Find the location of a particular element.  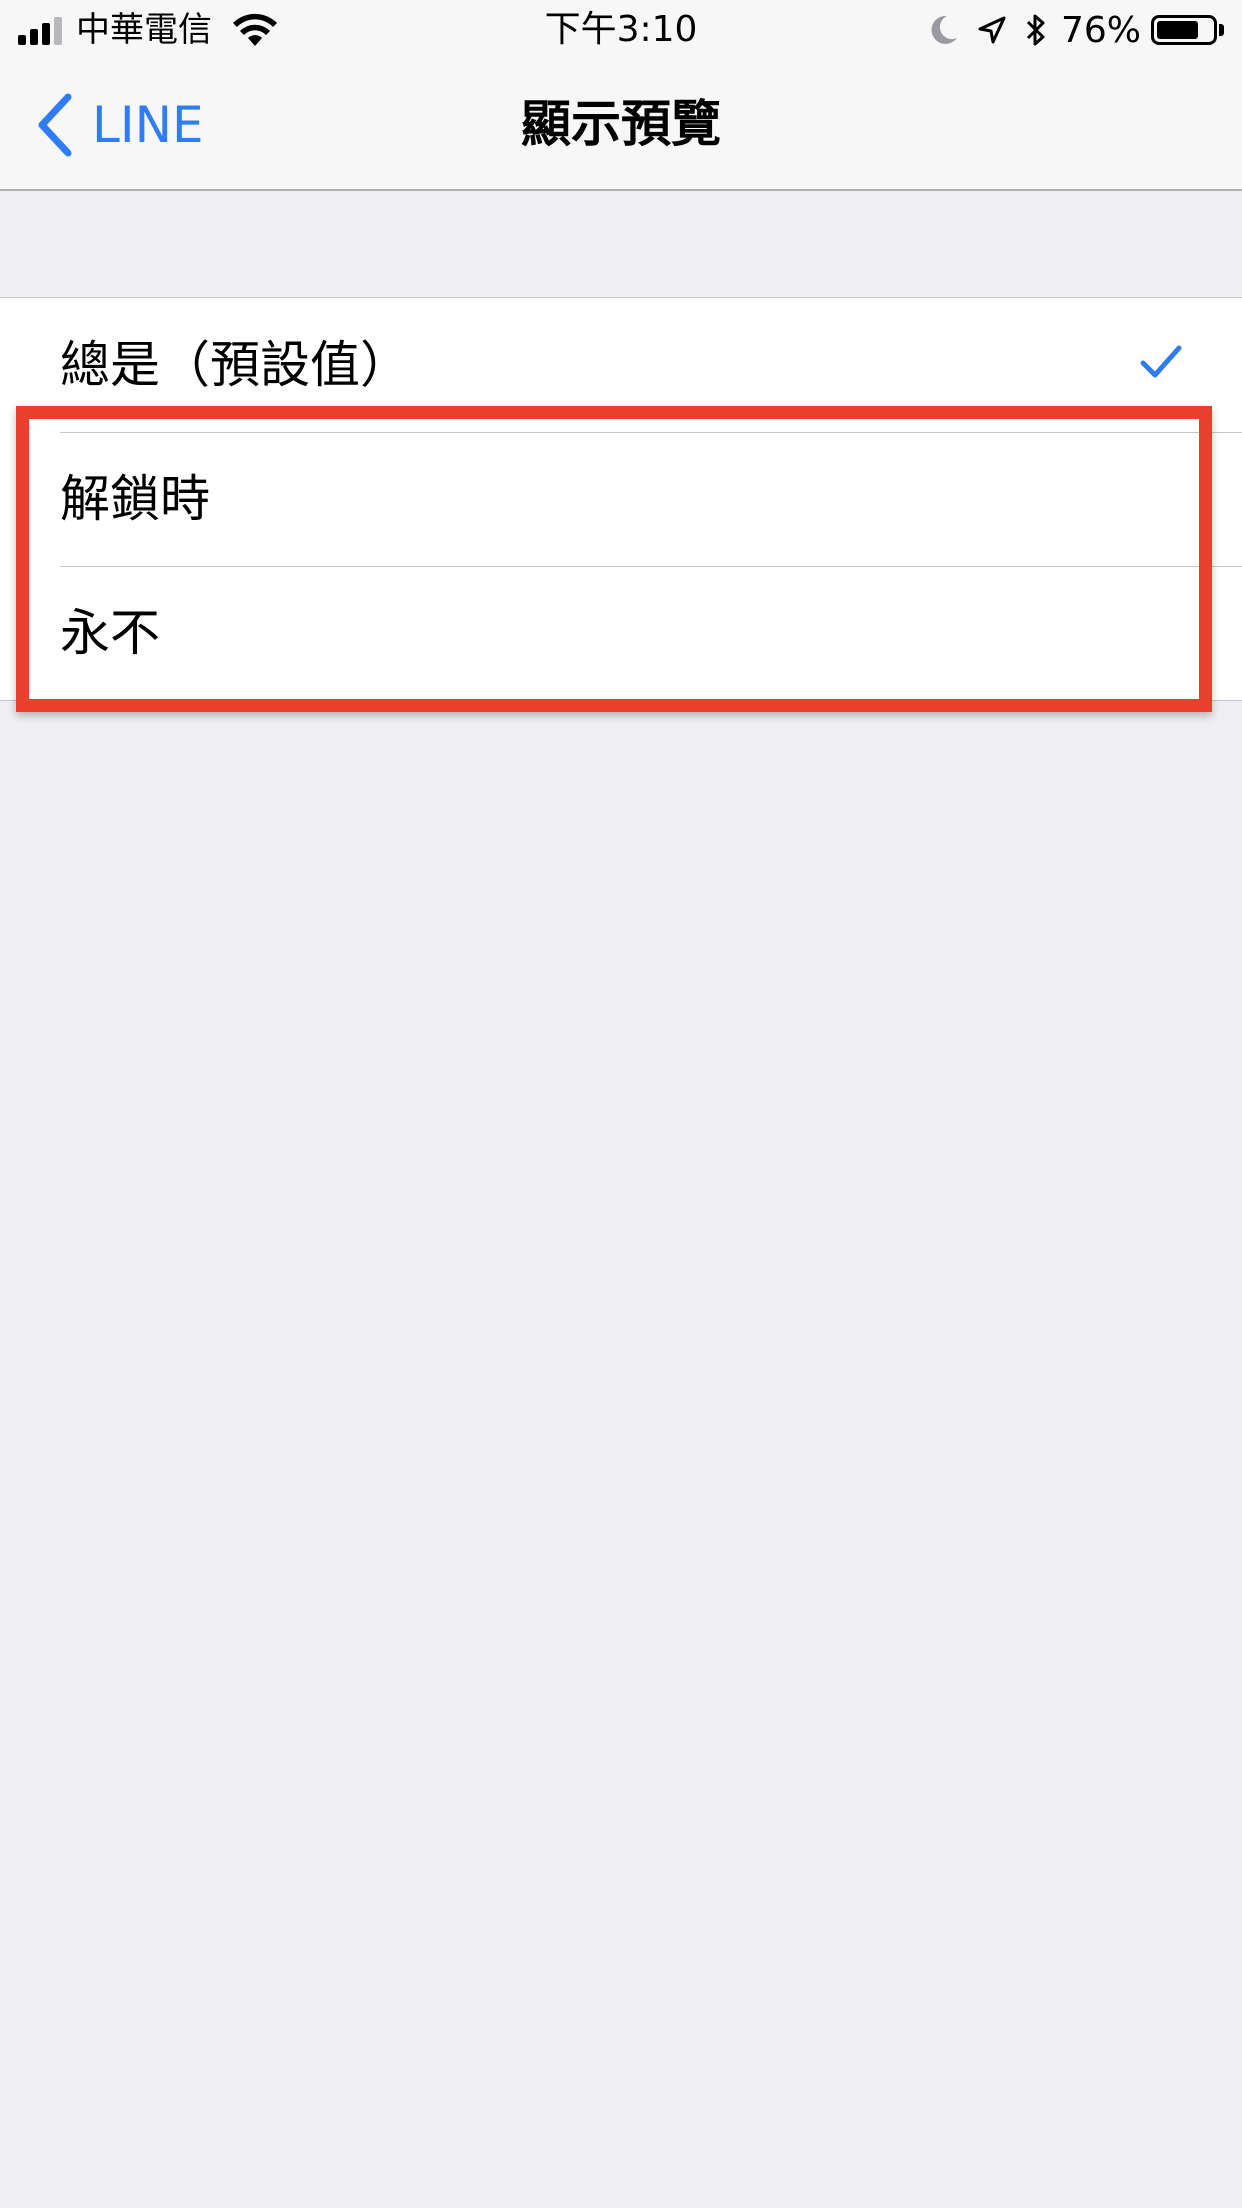

bluetooth-icon is located at coordinates (1035, 30).